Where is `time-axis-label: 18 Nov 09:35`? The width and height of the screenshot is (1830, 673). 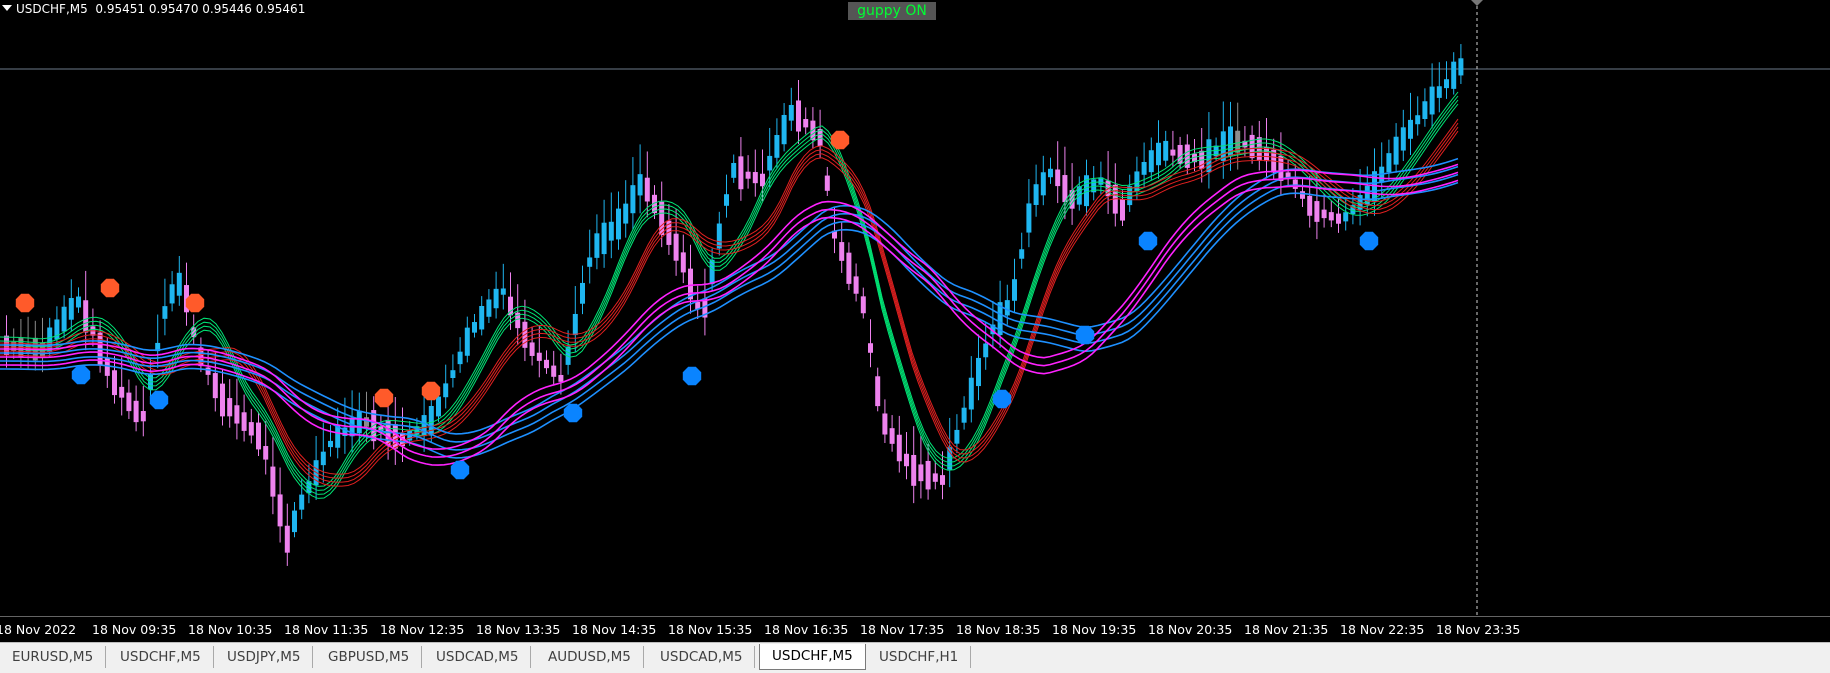
time-axis-label: 18 Nov 09:35 is located at coordinates (134, 629).